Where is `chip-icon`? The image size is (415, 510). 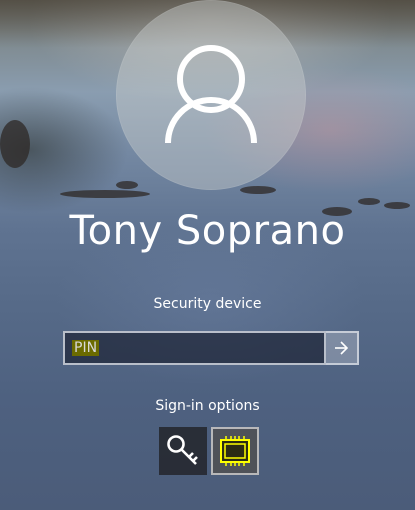
chip-icon is located at coordinates (235, 451).